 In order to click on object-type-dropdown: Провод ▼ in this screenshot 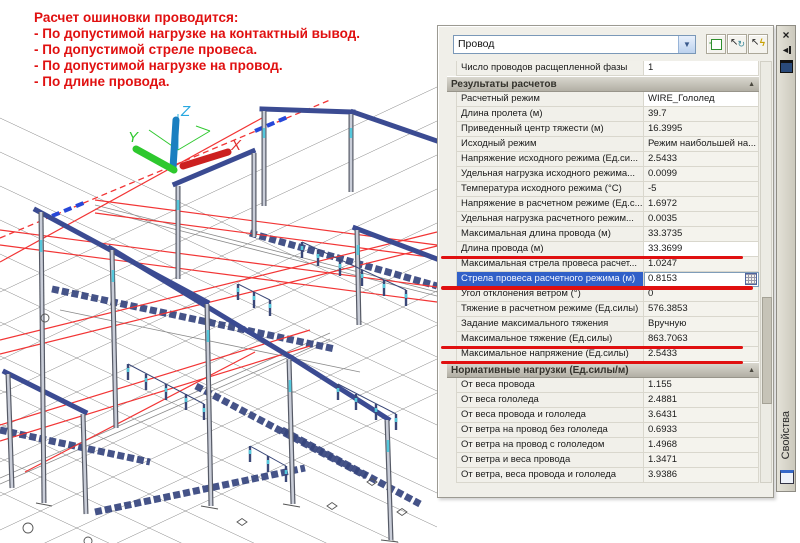, I will do `click(574, 44)`.